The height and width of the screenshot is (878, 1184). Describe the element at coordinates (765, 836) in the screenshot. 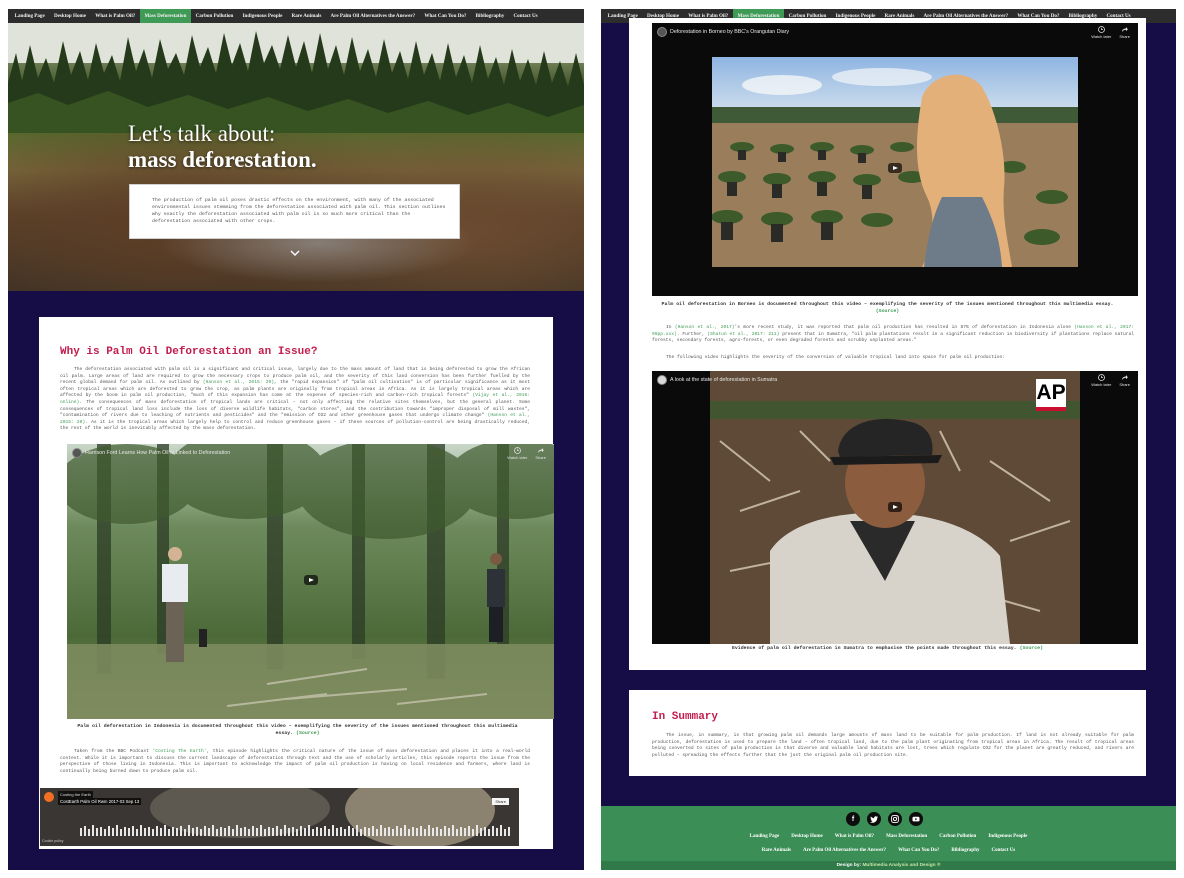

I see `footer-link-landing-page: Landing Page` at that location.